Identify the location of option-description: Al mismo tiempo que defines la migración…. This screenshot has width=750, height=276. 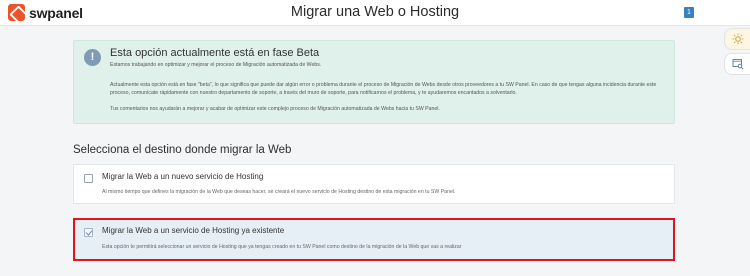
(279, 192).